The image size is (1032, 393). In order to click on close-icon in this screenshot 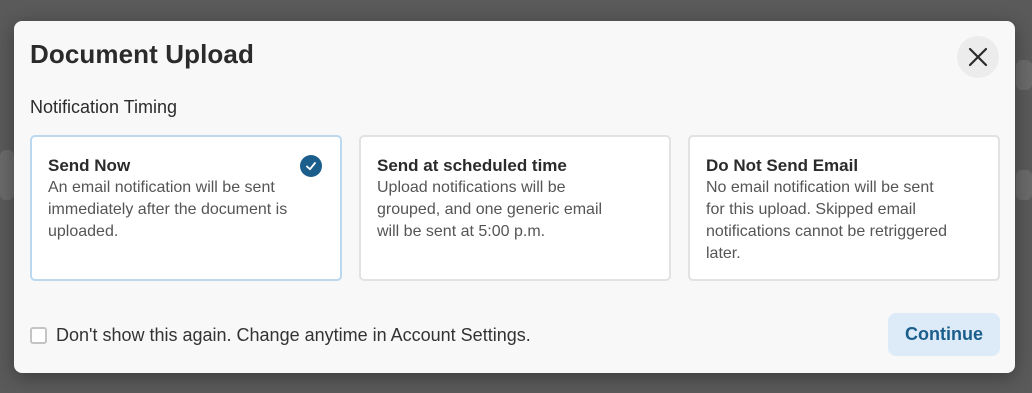, I will do `click(978, 57)`.